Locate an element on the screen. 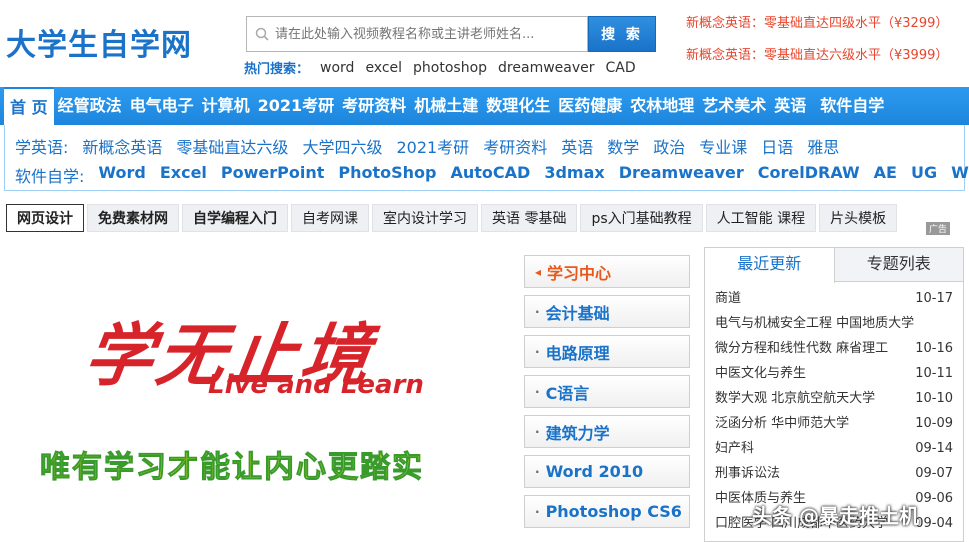 The width and height of the screenshot is (969, 542). category-label: C语言 is located at coordinates (567, 393).